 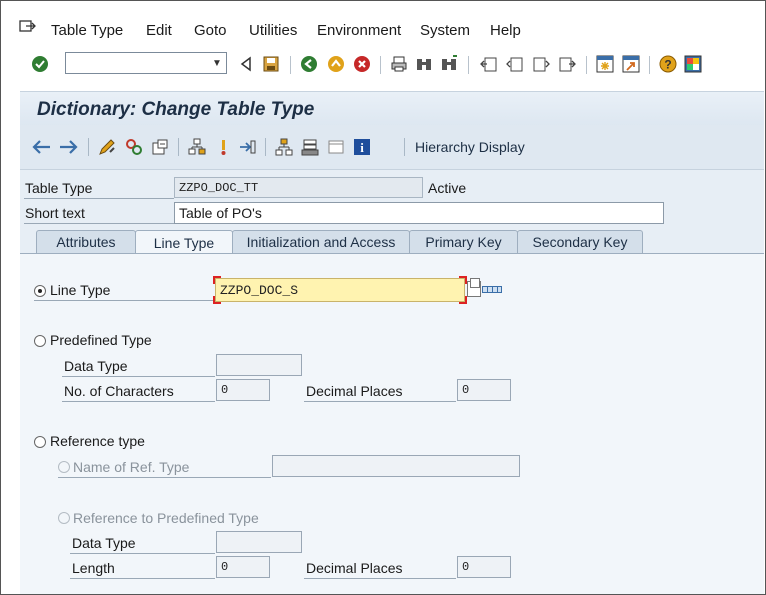 What do you see at coordinates (259, 542) in the screenshot?
I see `ref-data-type-field` at bounding box center [259, 542].